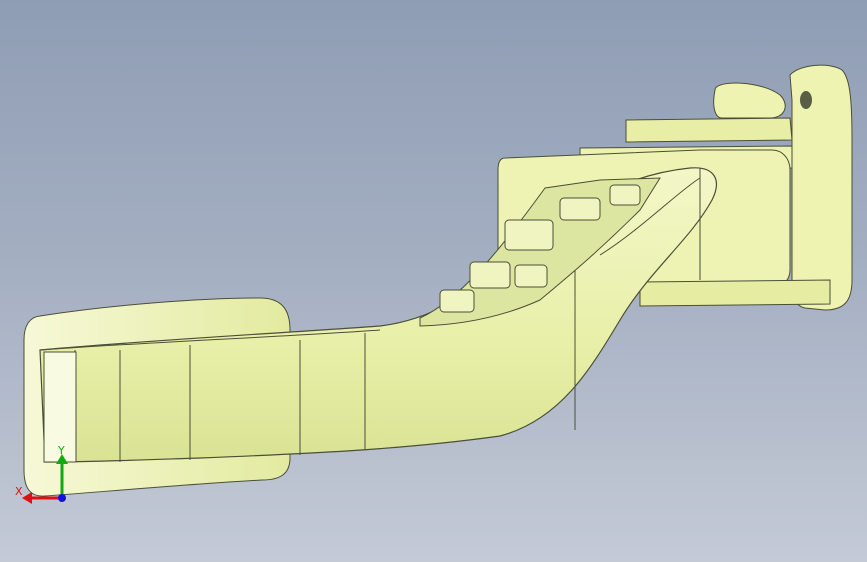  Describe the element at coordinates (62, 498) in the screenshot. I see `z-axis-dot` at that location.